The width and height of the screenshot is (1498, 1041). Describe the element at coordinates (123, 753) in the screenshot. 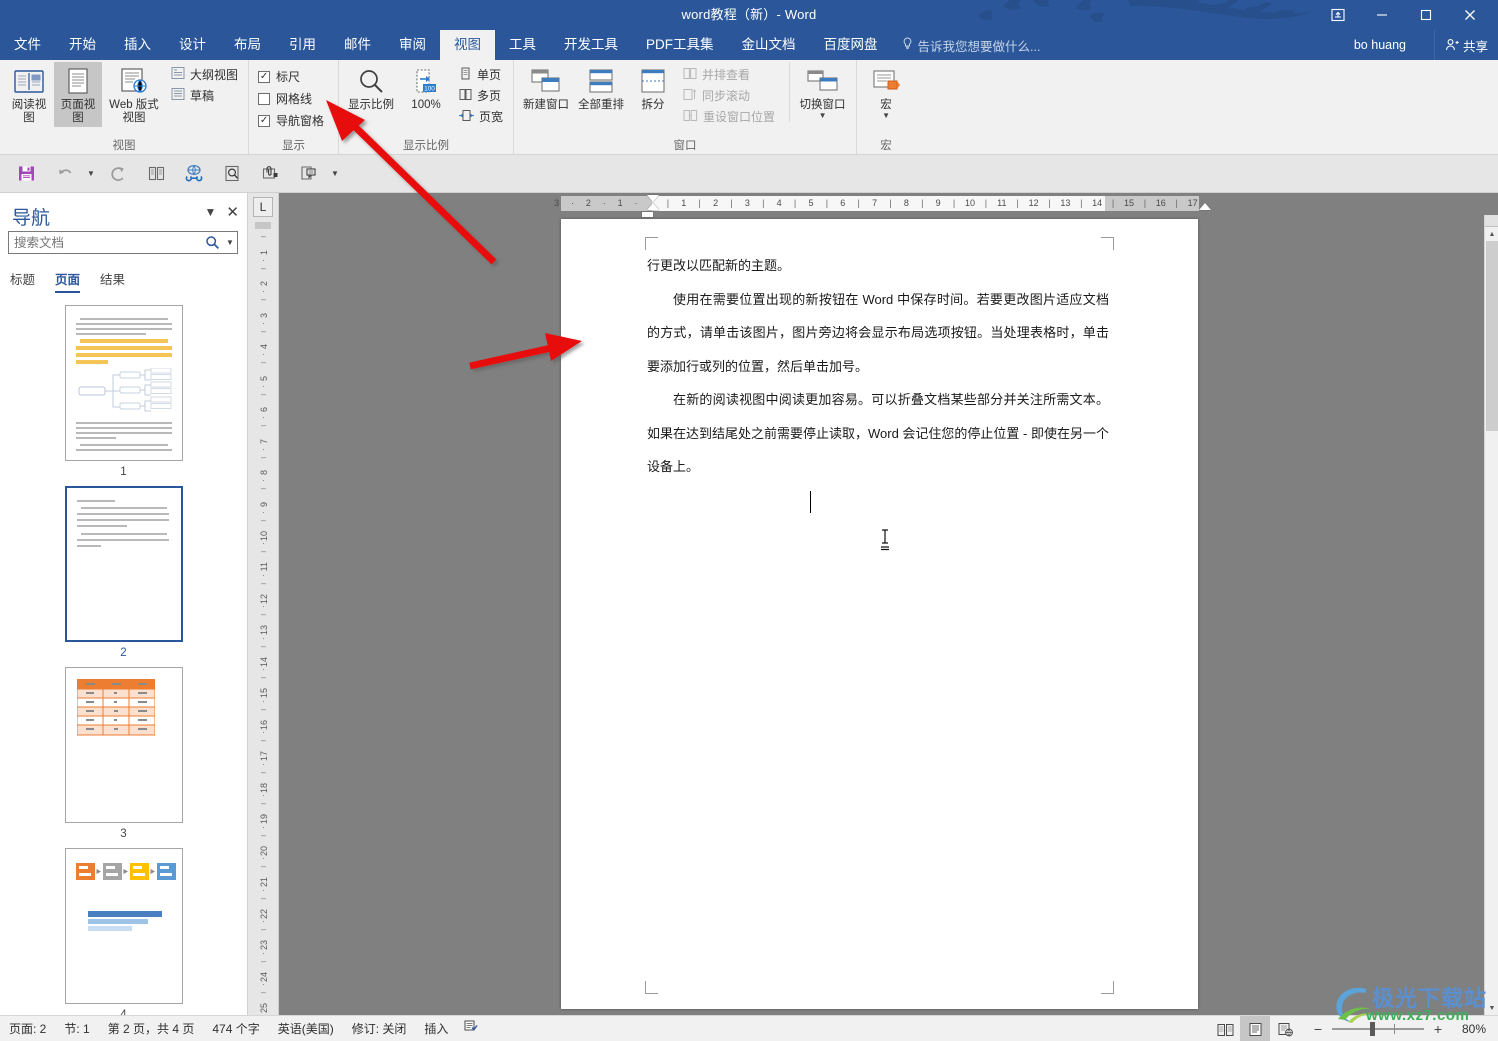

I see `page-thumbnail-3: 3` at that location.